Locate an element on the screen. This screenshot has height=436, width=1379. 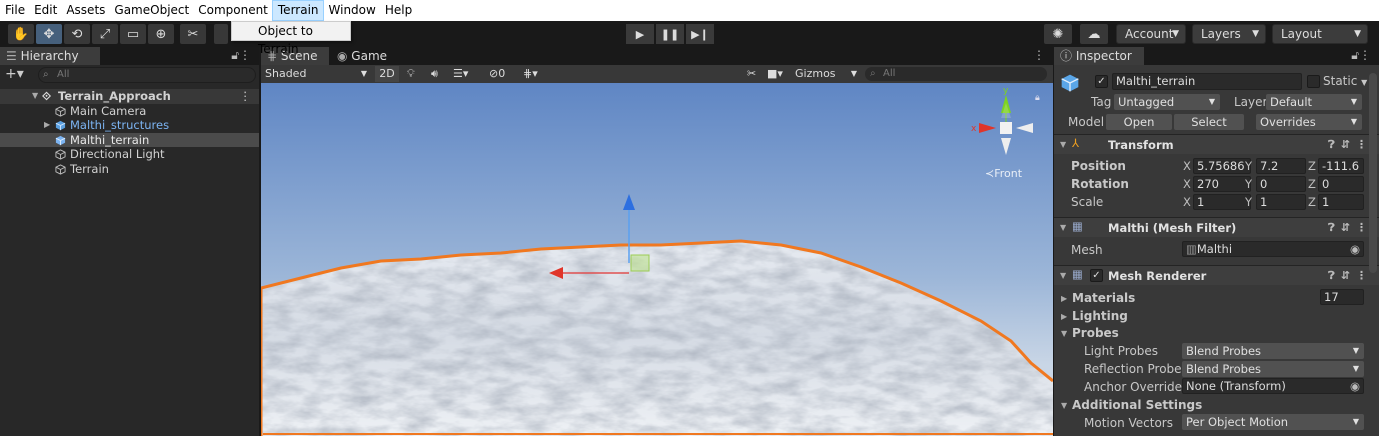
position-x-field: 5.75686 is located at coordinates (1222, 166).